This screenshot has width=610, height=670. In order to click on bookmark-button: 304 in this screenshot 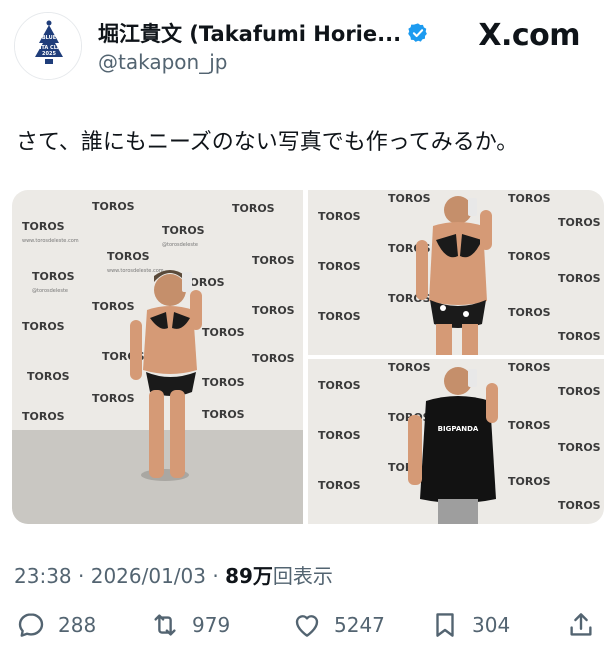, I will do `click(470, 625)`.